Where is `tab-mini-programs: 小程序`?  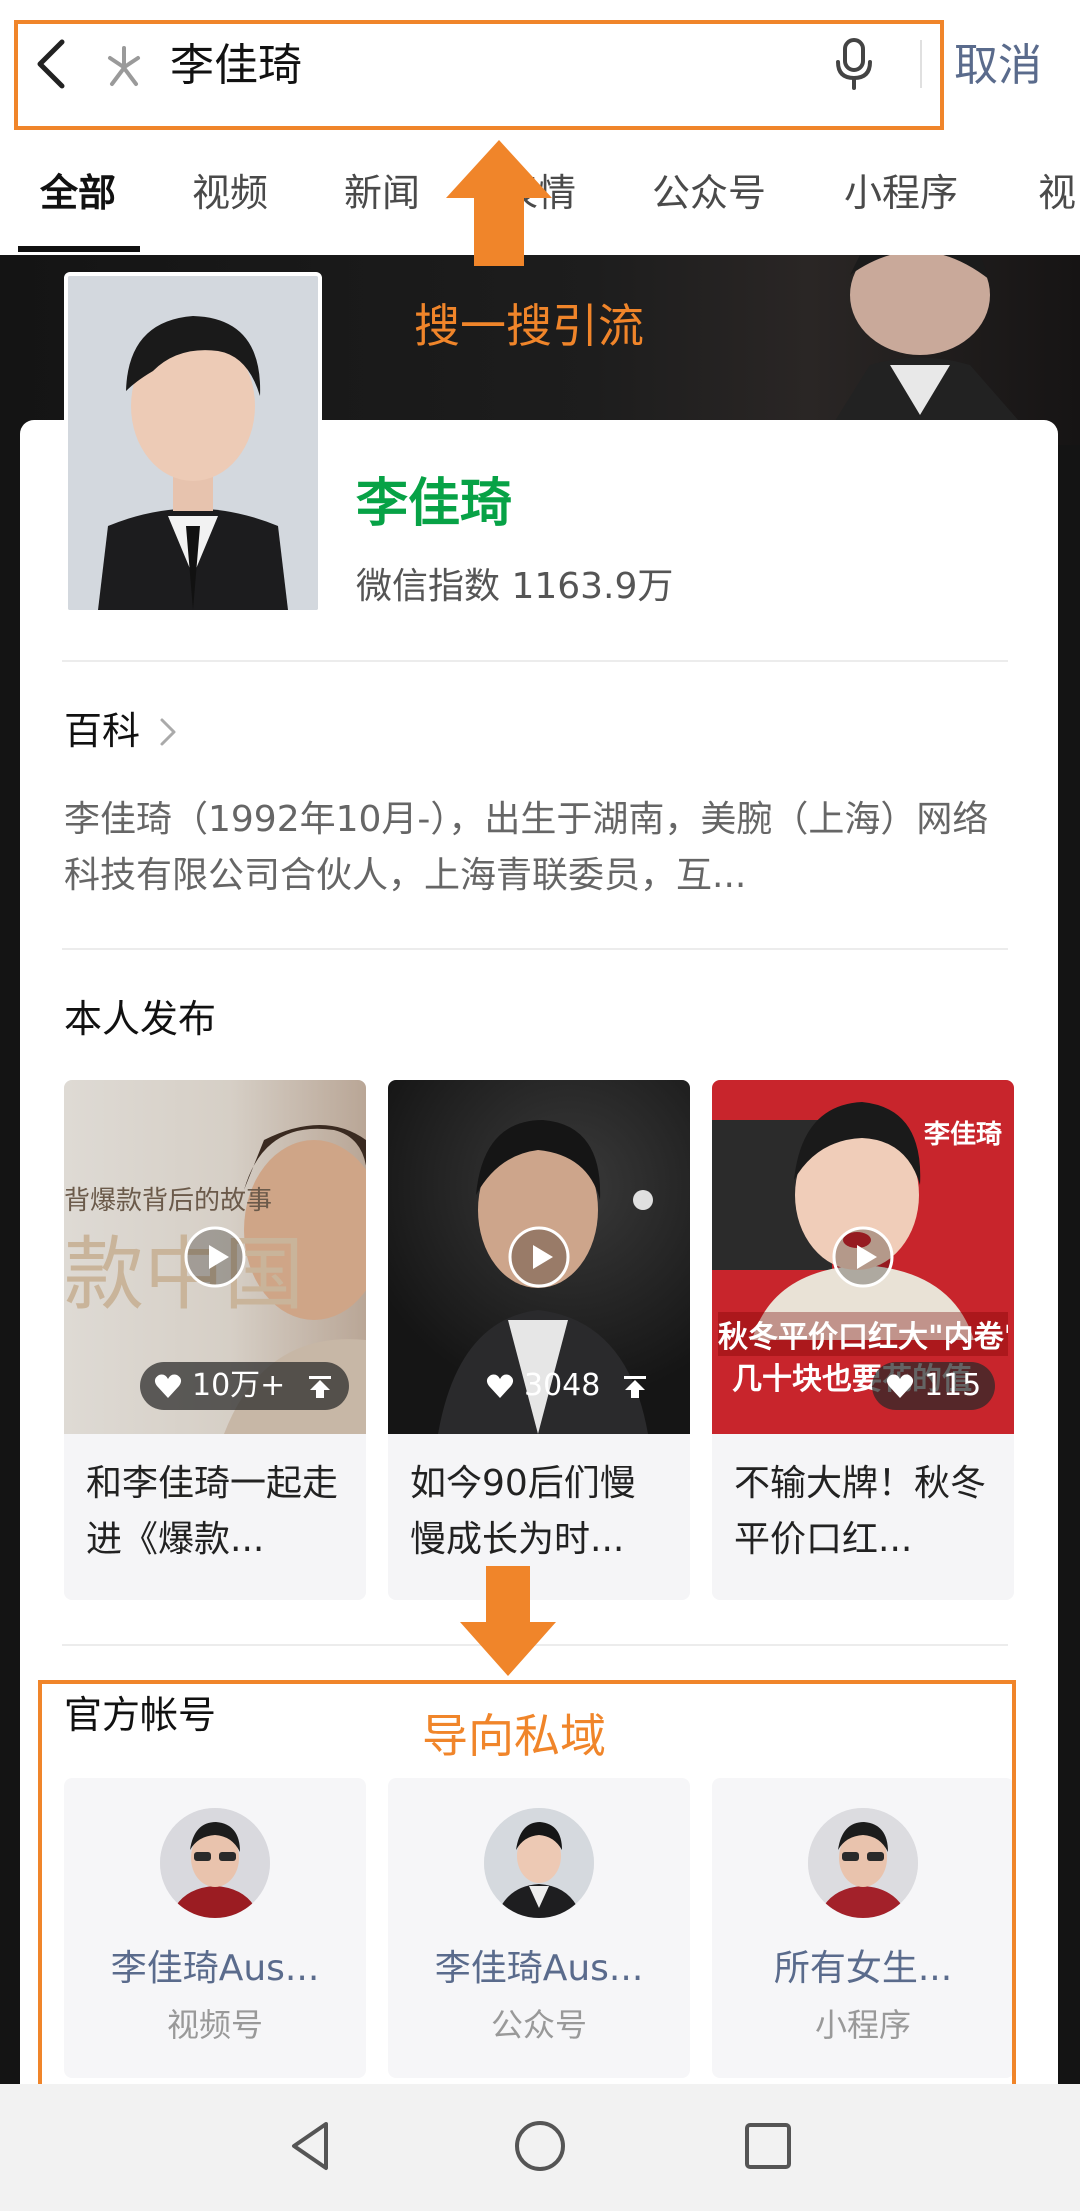
tab-mini-programs: 小程序 is located at coordinates (901, 193).